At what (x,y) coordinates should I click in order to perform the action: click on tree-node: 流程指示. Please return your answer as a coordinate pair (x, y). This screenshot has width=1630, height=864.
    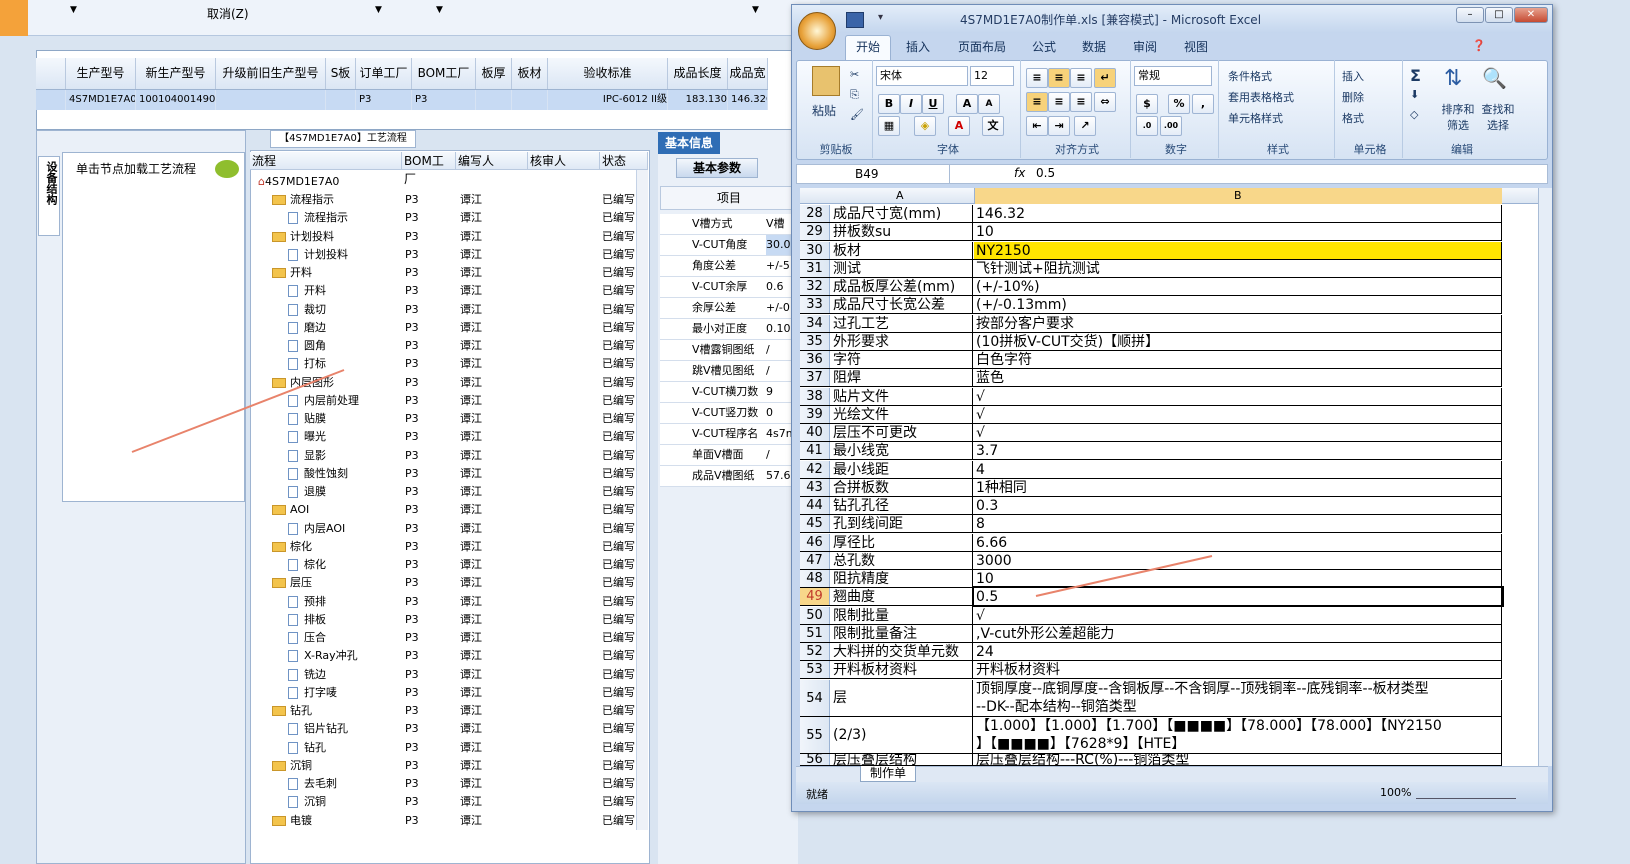
    Looking at the image, I should click on (318, 218).